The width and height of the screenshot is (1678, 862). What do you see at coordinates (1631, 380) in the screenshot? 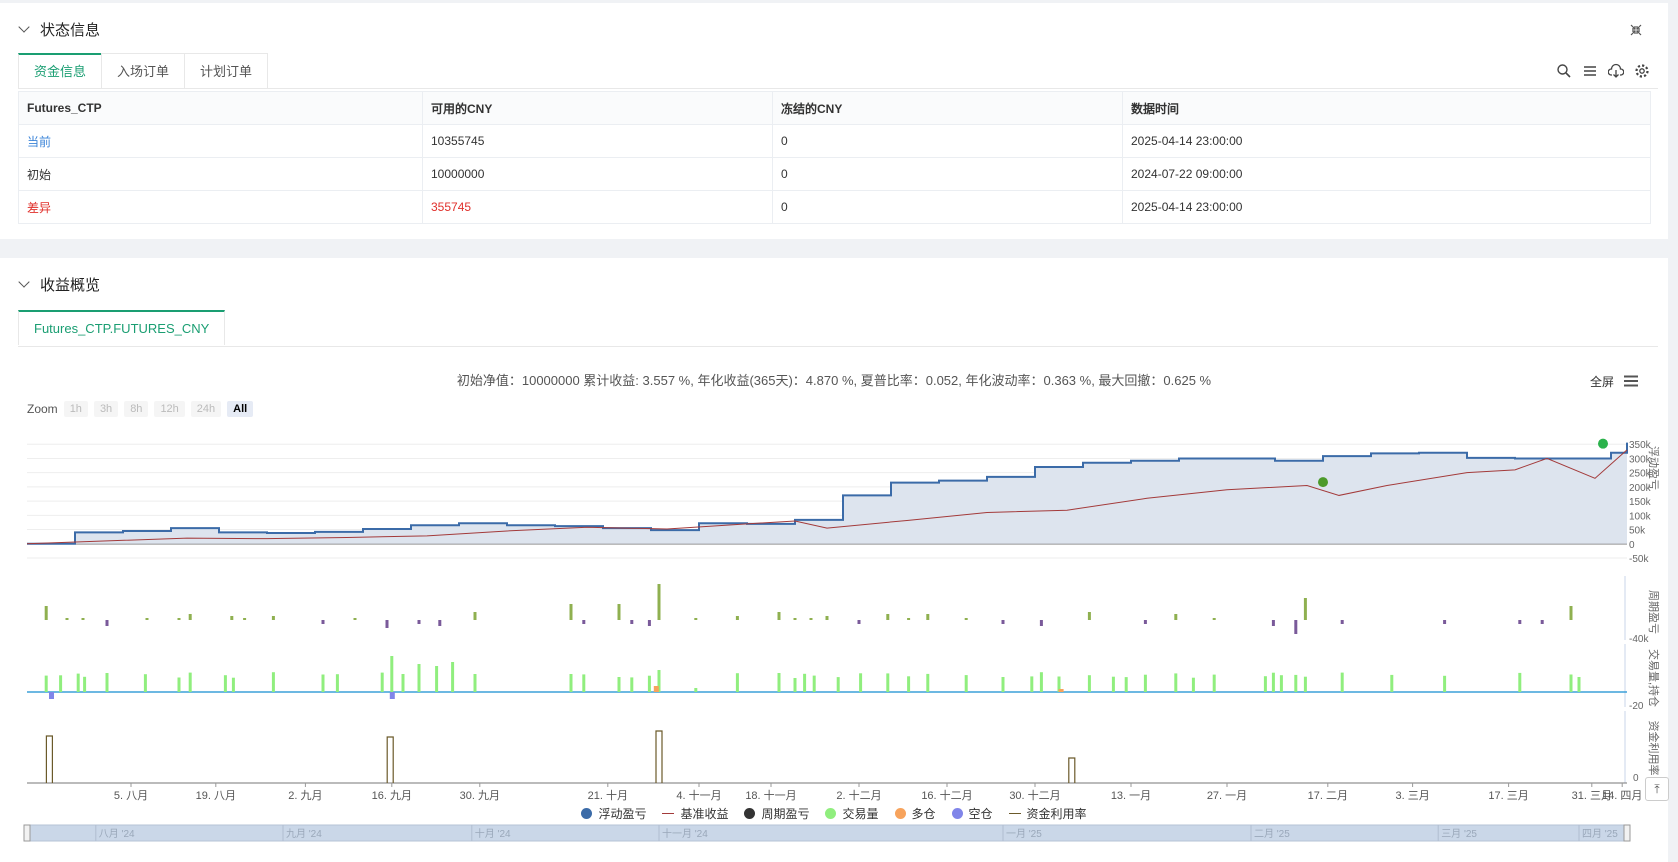
I see `chart-menu-icon` at bounding box center [1631, 380].